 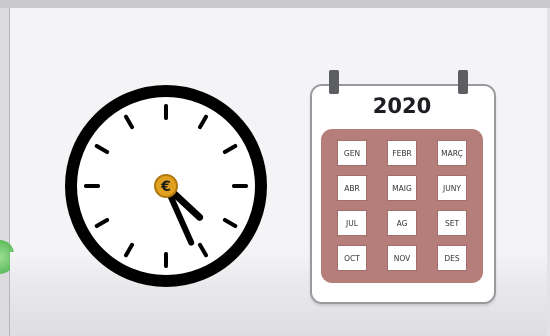 I want to click on calendar-ring-right, so click(x=463, y=82).